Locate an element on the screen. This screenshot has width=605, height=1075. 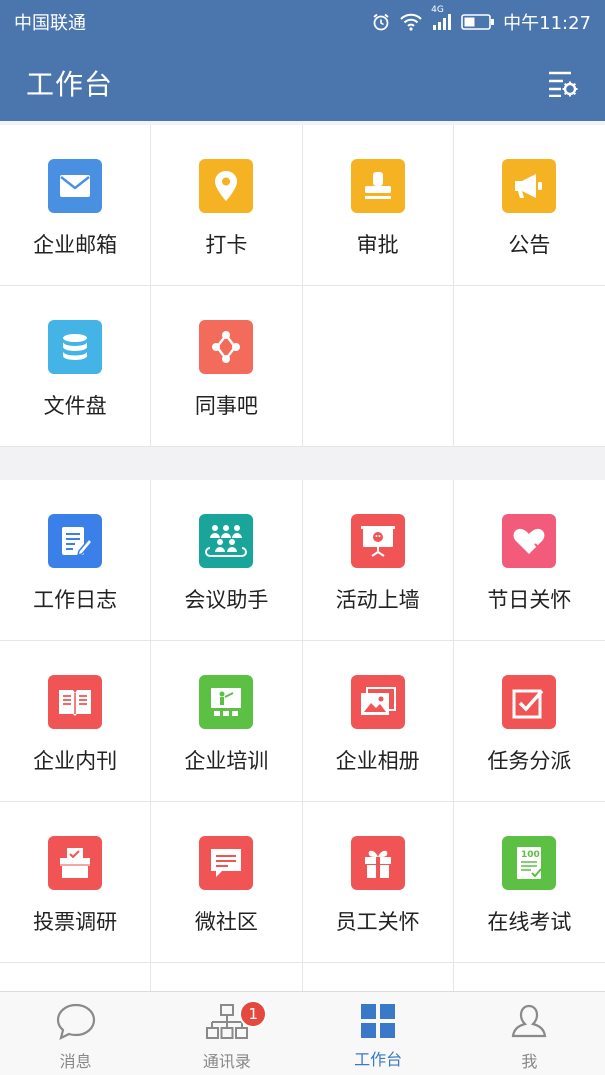
app-item-training: 企业培训 is located at coordinates (227, 721).